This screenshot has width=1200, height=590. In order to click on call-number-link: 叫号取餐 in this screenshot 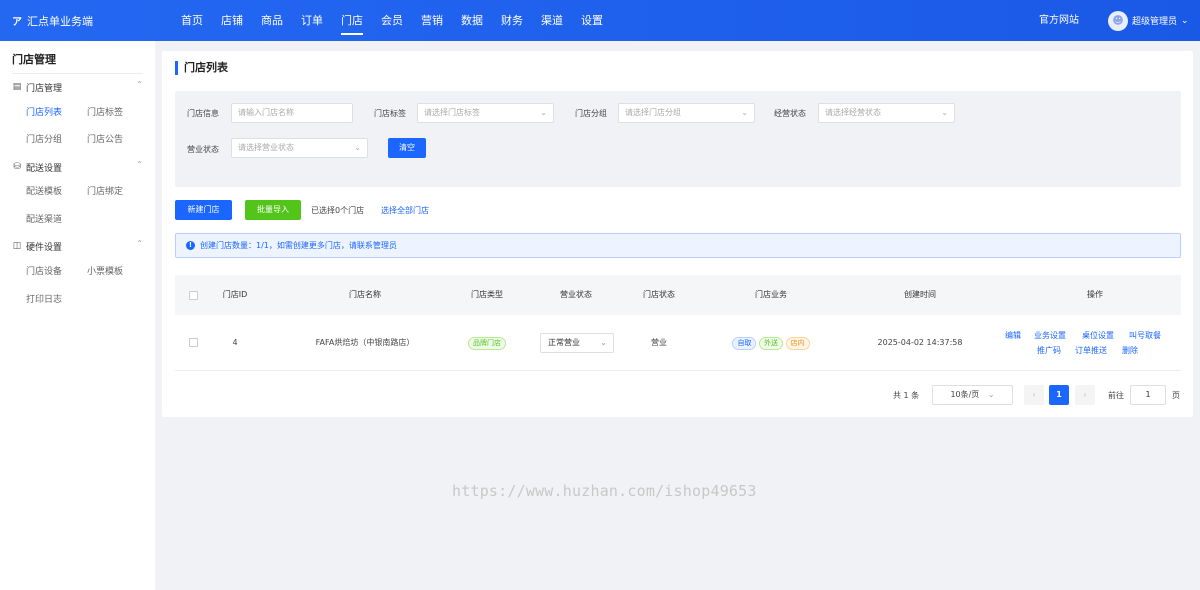, I will do `click(1145, 335)`.